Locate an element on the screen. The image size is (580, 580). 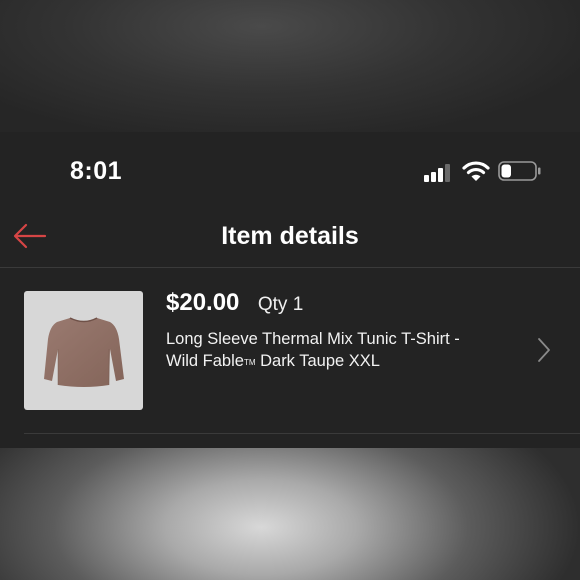
price-line: $20.00 Qty 1 is located at coordinates (234, 303).